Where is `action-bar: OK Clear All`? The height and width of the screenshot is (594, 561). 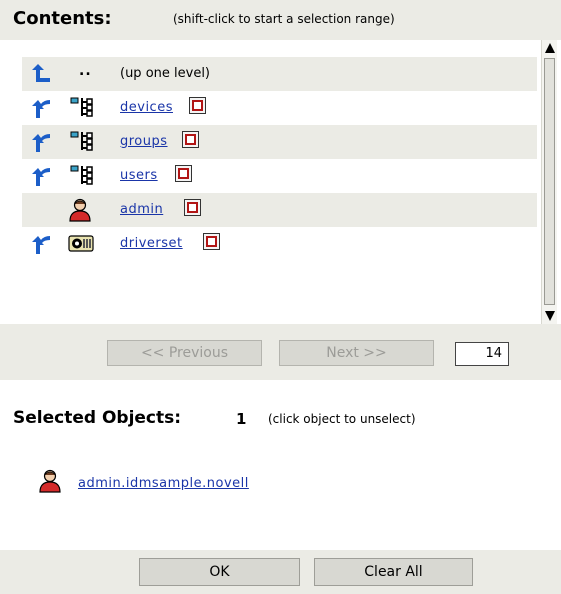 action-bar: OK Clear All is located at coordinates (280, 572).